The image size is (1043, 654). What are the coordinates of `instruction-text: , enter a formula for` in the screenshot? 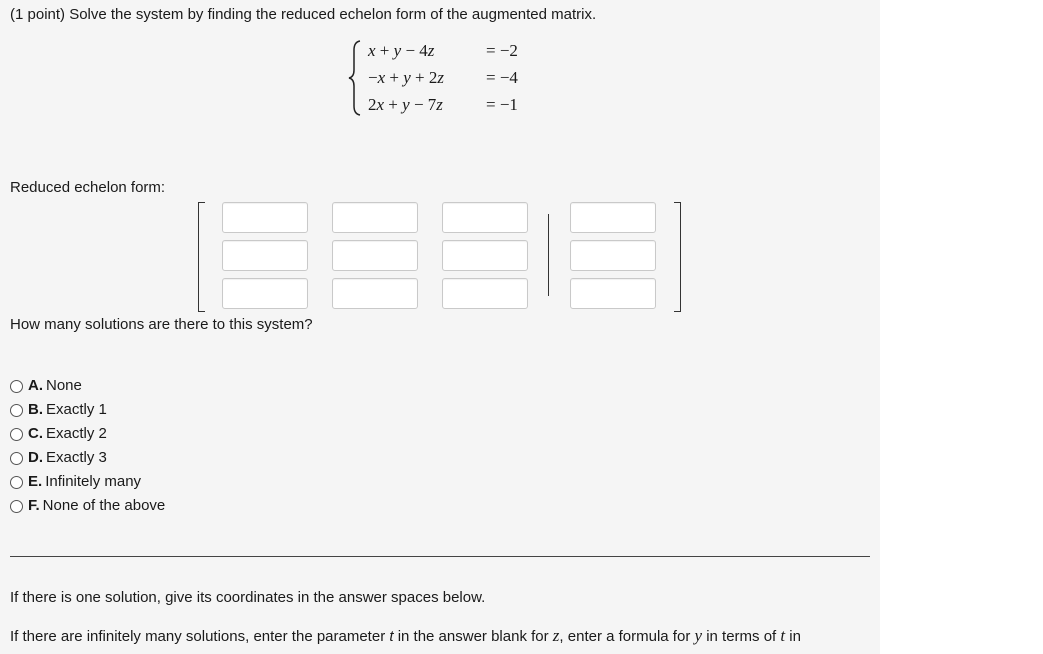 It's located at (627, 636).